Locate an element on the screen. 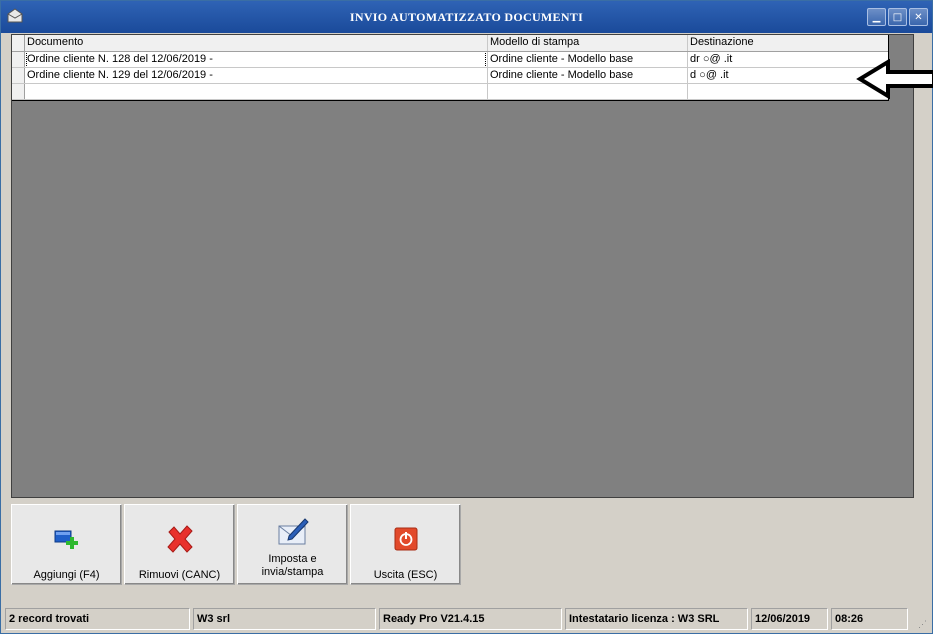 This screenshot has height=634, width=933. remove-button: Rimuovi (CANC) is located at coordinates (179, 544).